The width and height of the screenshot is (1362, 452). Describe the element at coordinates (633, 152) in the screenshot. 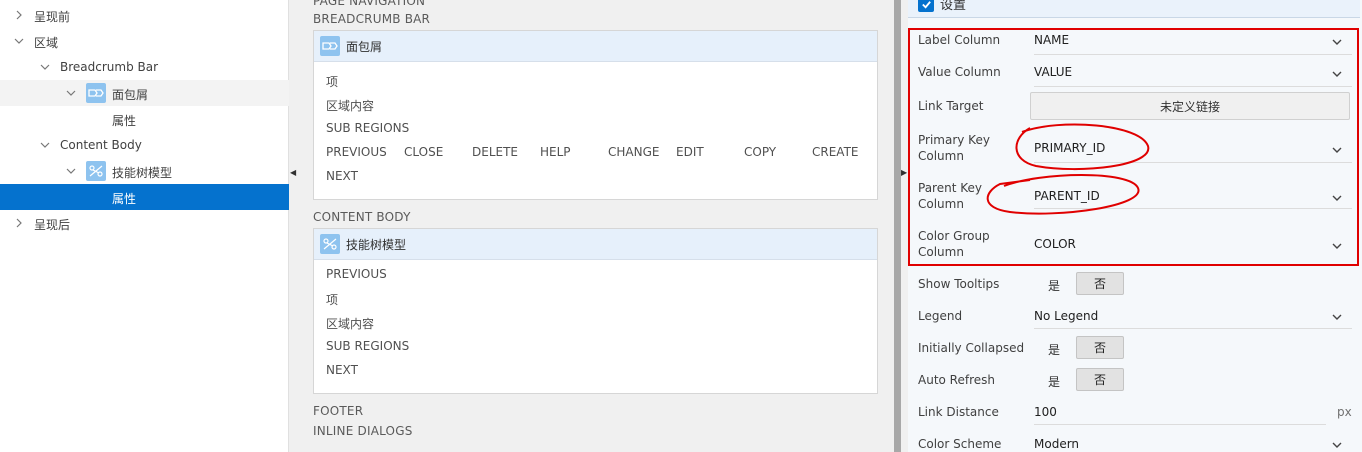

I see `position-change: CHANGE` at that location.